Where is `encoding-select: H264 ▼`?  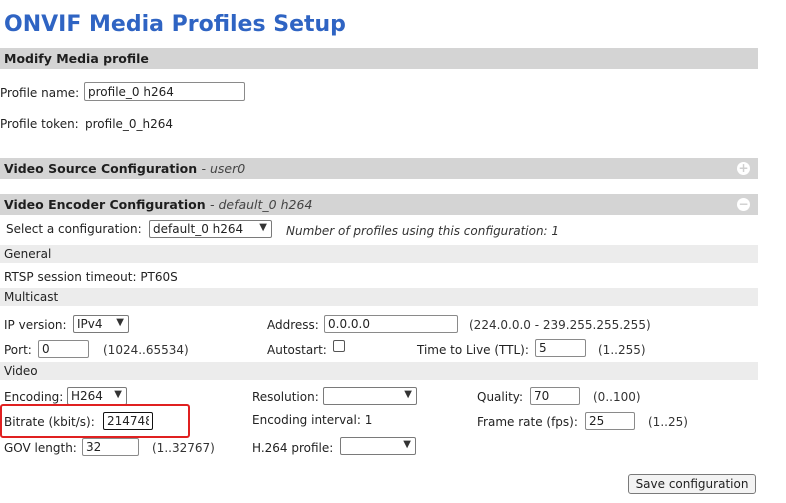
encoding-select: H264 ▼ is located at coordinates (97, 396).